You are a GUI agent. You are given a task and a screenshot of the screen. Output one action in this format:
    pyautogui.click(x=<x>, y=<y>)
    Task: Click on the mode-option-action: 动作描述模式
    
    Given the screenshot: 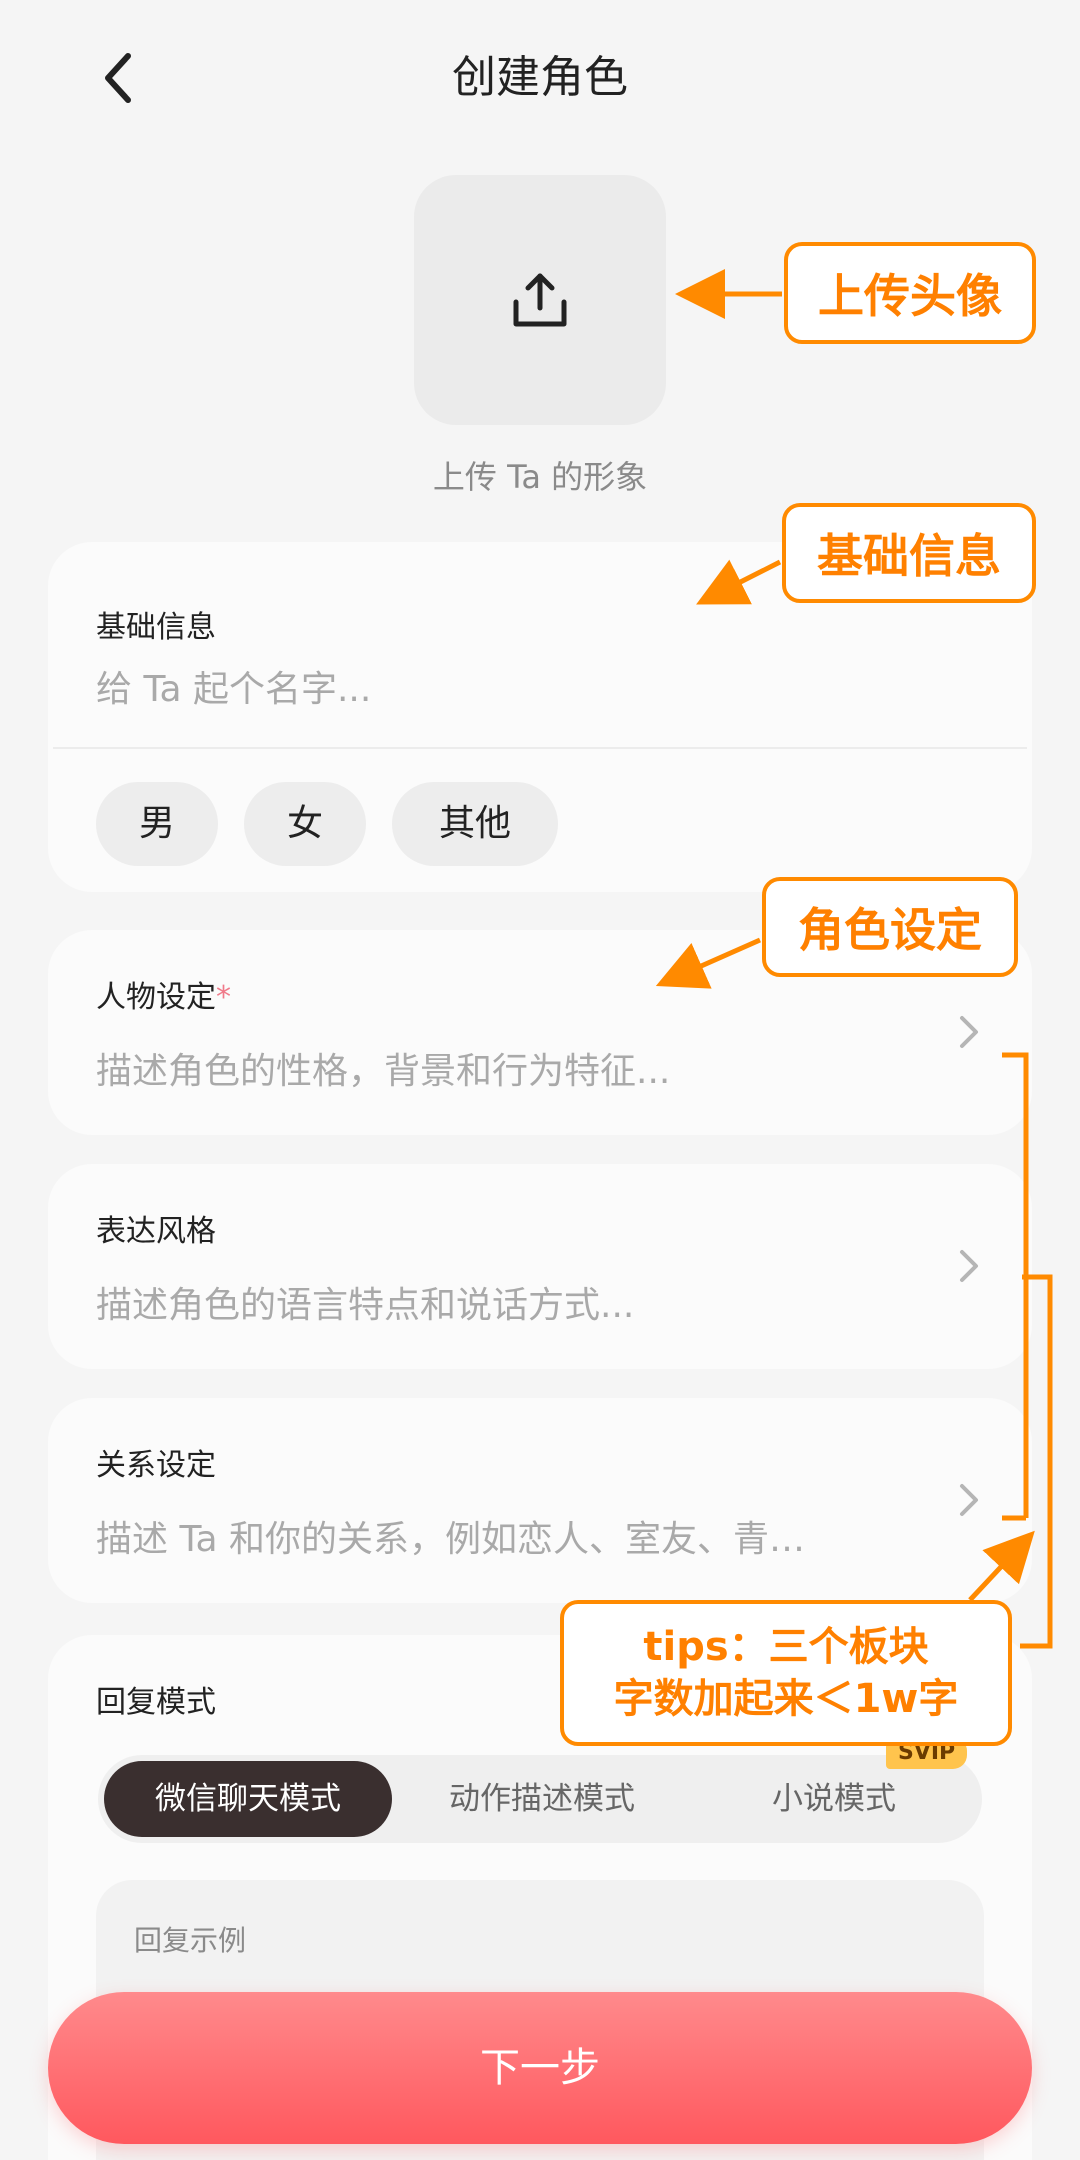 What is the action you would take?
    pyautogui.click(x=542, y=1799)
    